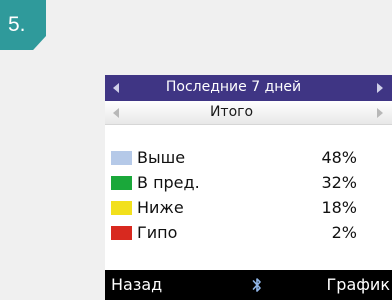  I want to click on period-header: Последние 7 дней, so click(248, 88).